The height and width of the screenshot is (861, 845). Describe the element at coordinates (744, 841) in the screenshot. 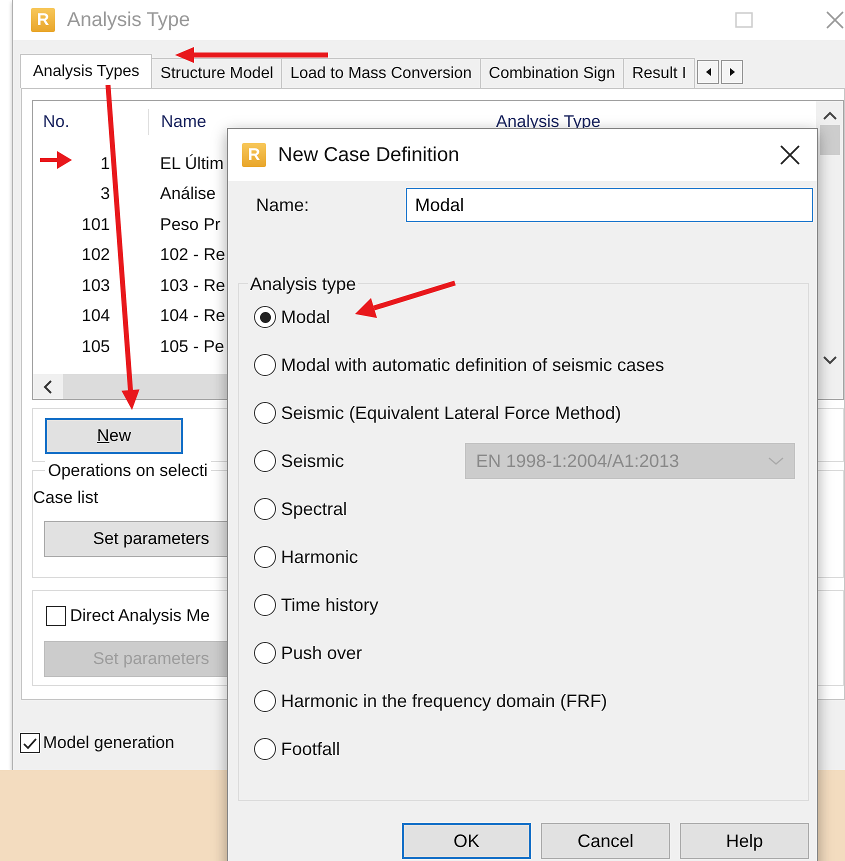

I see `dialog-button: Help` at that location.